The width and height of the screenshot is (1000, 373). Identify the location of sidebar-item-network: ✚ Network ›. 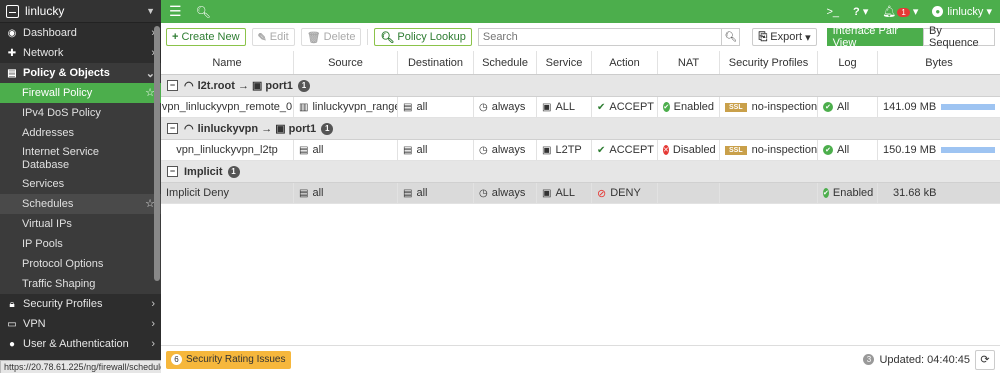
(80, 53).